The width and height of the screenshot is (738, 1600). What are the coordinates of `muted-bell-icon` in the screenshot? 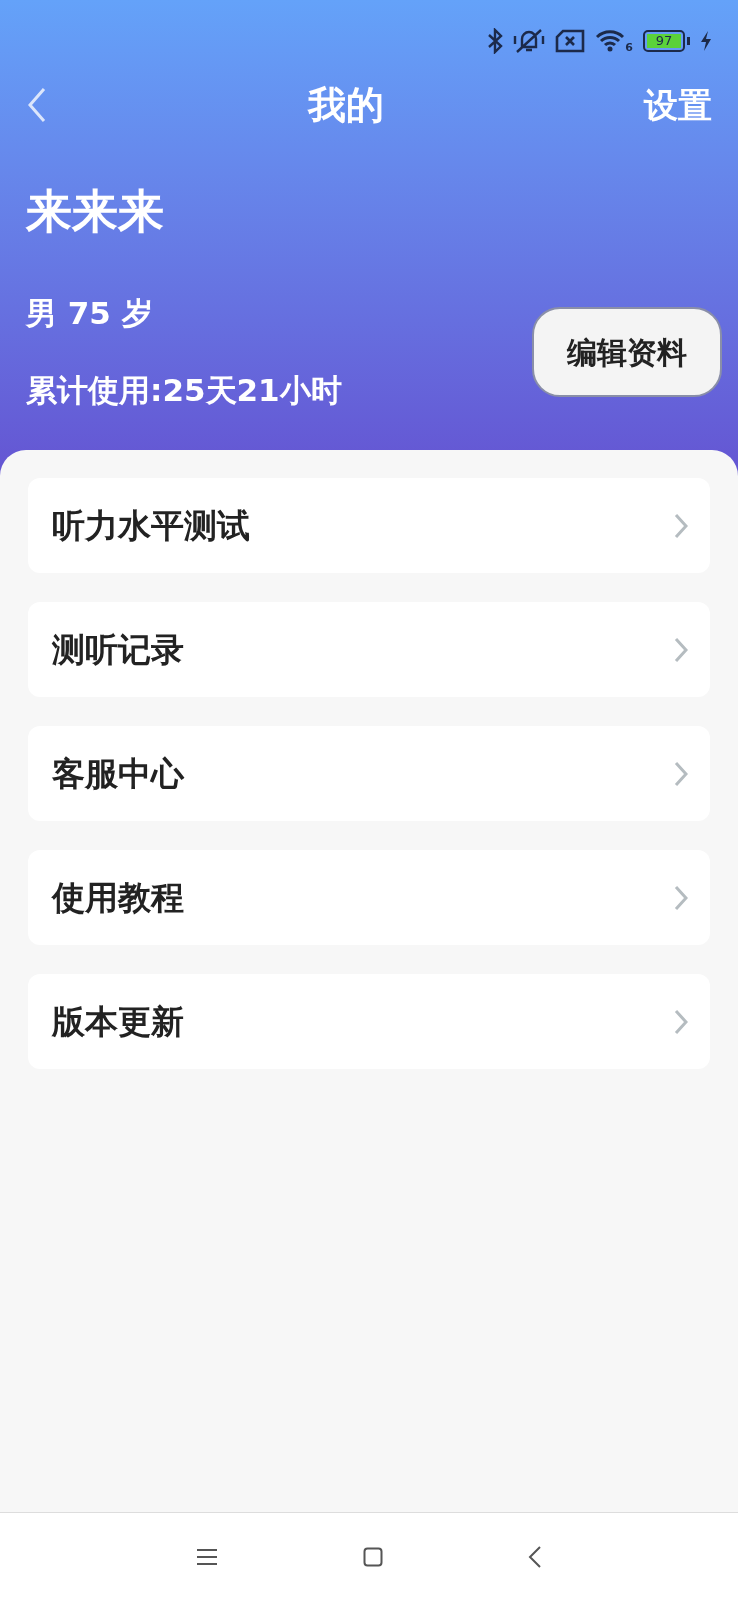 It's located at (529, 41).